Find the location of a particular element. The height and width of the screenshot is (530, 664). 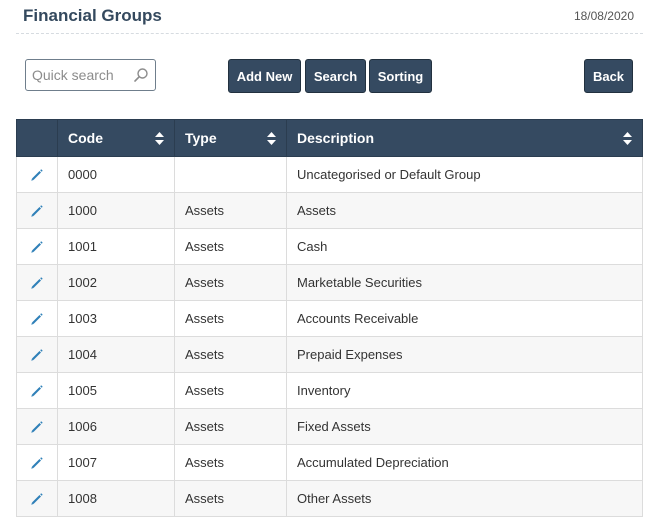

back-button: Back is located at coordinates (608, 76).